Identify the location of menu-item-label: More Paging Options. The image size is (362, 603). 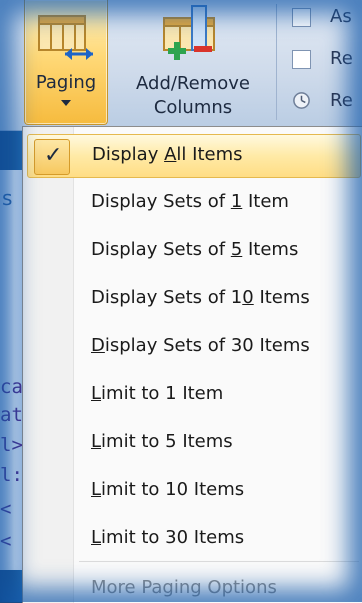
(184, 587).